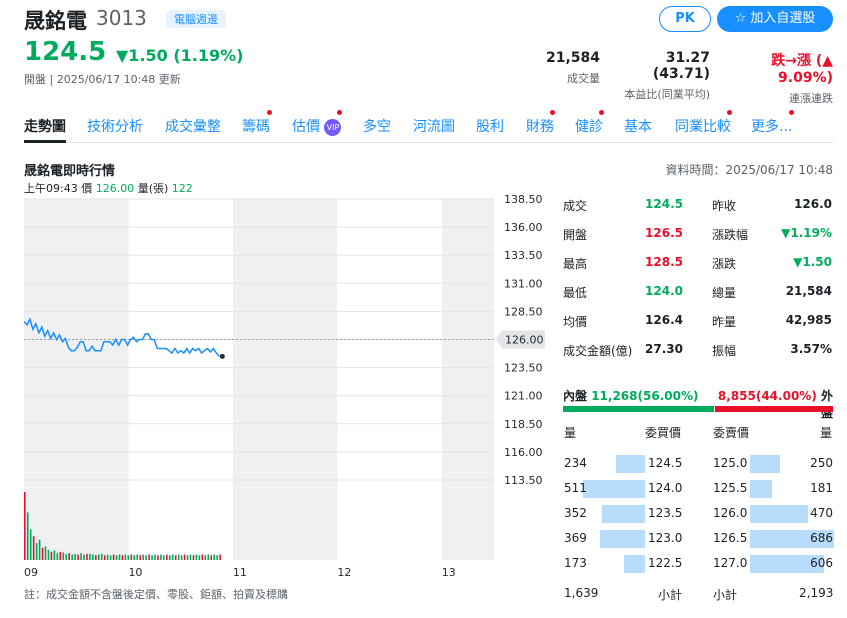 The image size is (847, 618). I want to click on quote-label: 成交, so click(575, 206).